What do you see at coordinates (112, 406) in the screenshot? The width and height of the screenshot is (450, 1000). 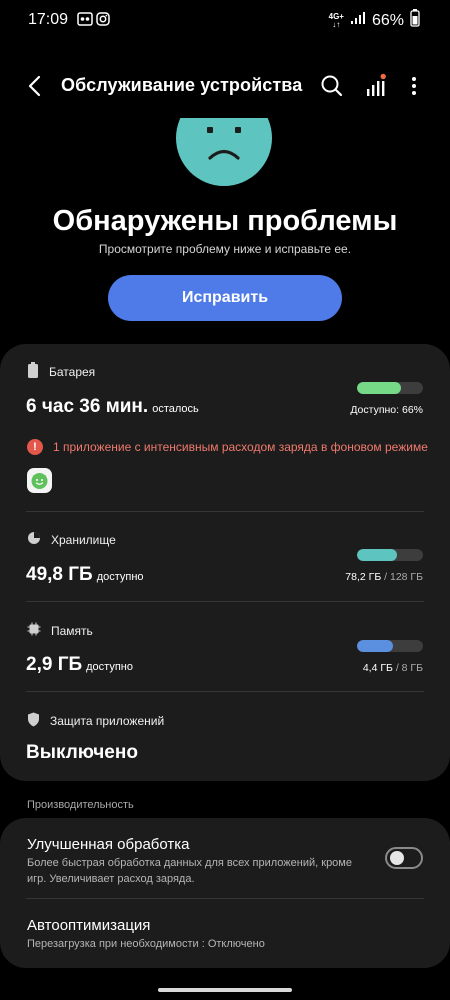 I see `battery-value: 6 час 36 мин. осталось` at bounding box center [112, 406].